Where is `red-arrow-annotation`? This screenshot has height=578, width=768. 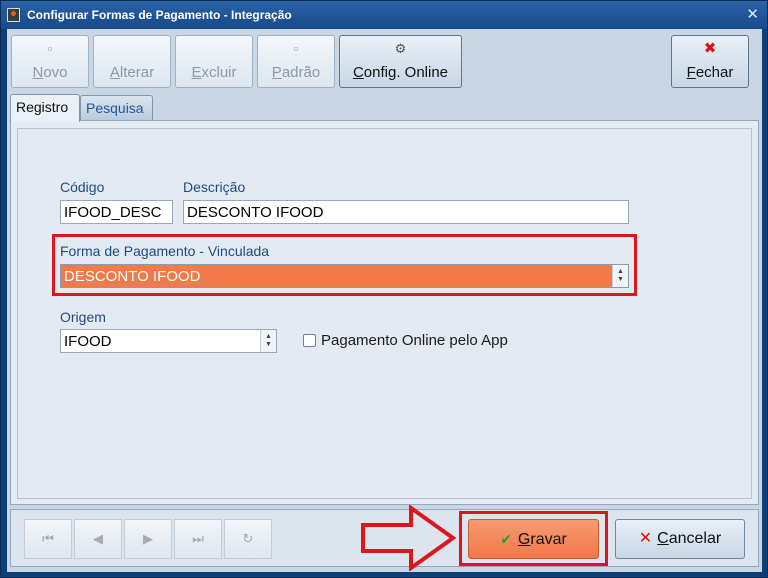 red-arrow-annotation is located at coordinates (409, 538).